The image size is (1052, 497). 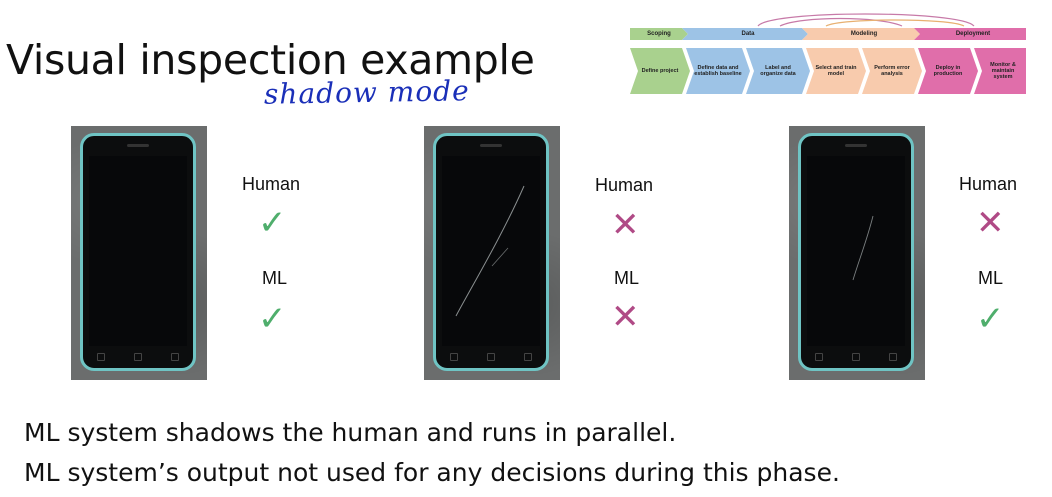 I want to click on ml-check-icon-3: ✓, so click(x=990, y=319).